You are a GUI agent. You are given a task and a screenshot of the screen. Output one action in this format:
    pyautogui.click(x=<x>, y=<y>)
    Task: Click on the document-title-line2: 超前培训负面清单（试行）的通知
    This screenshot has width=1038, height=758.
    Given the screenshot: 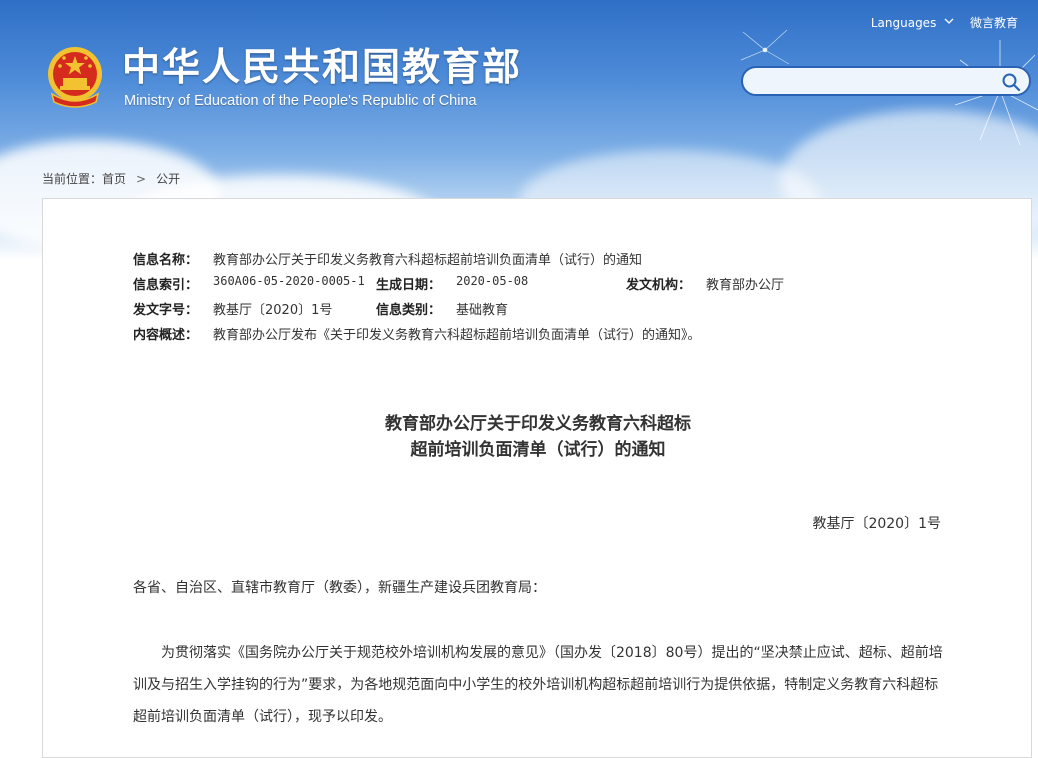 What is the action you would take?
    pyautogui.click(x=538, y=450)
    